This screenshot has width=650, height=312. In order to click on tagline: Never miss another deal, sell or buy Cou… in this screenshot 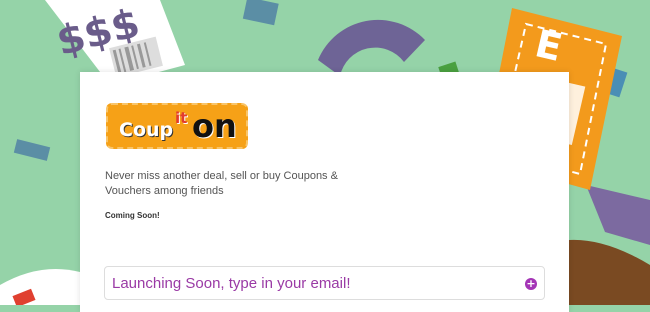, I will do `click(221, 183)`.